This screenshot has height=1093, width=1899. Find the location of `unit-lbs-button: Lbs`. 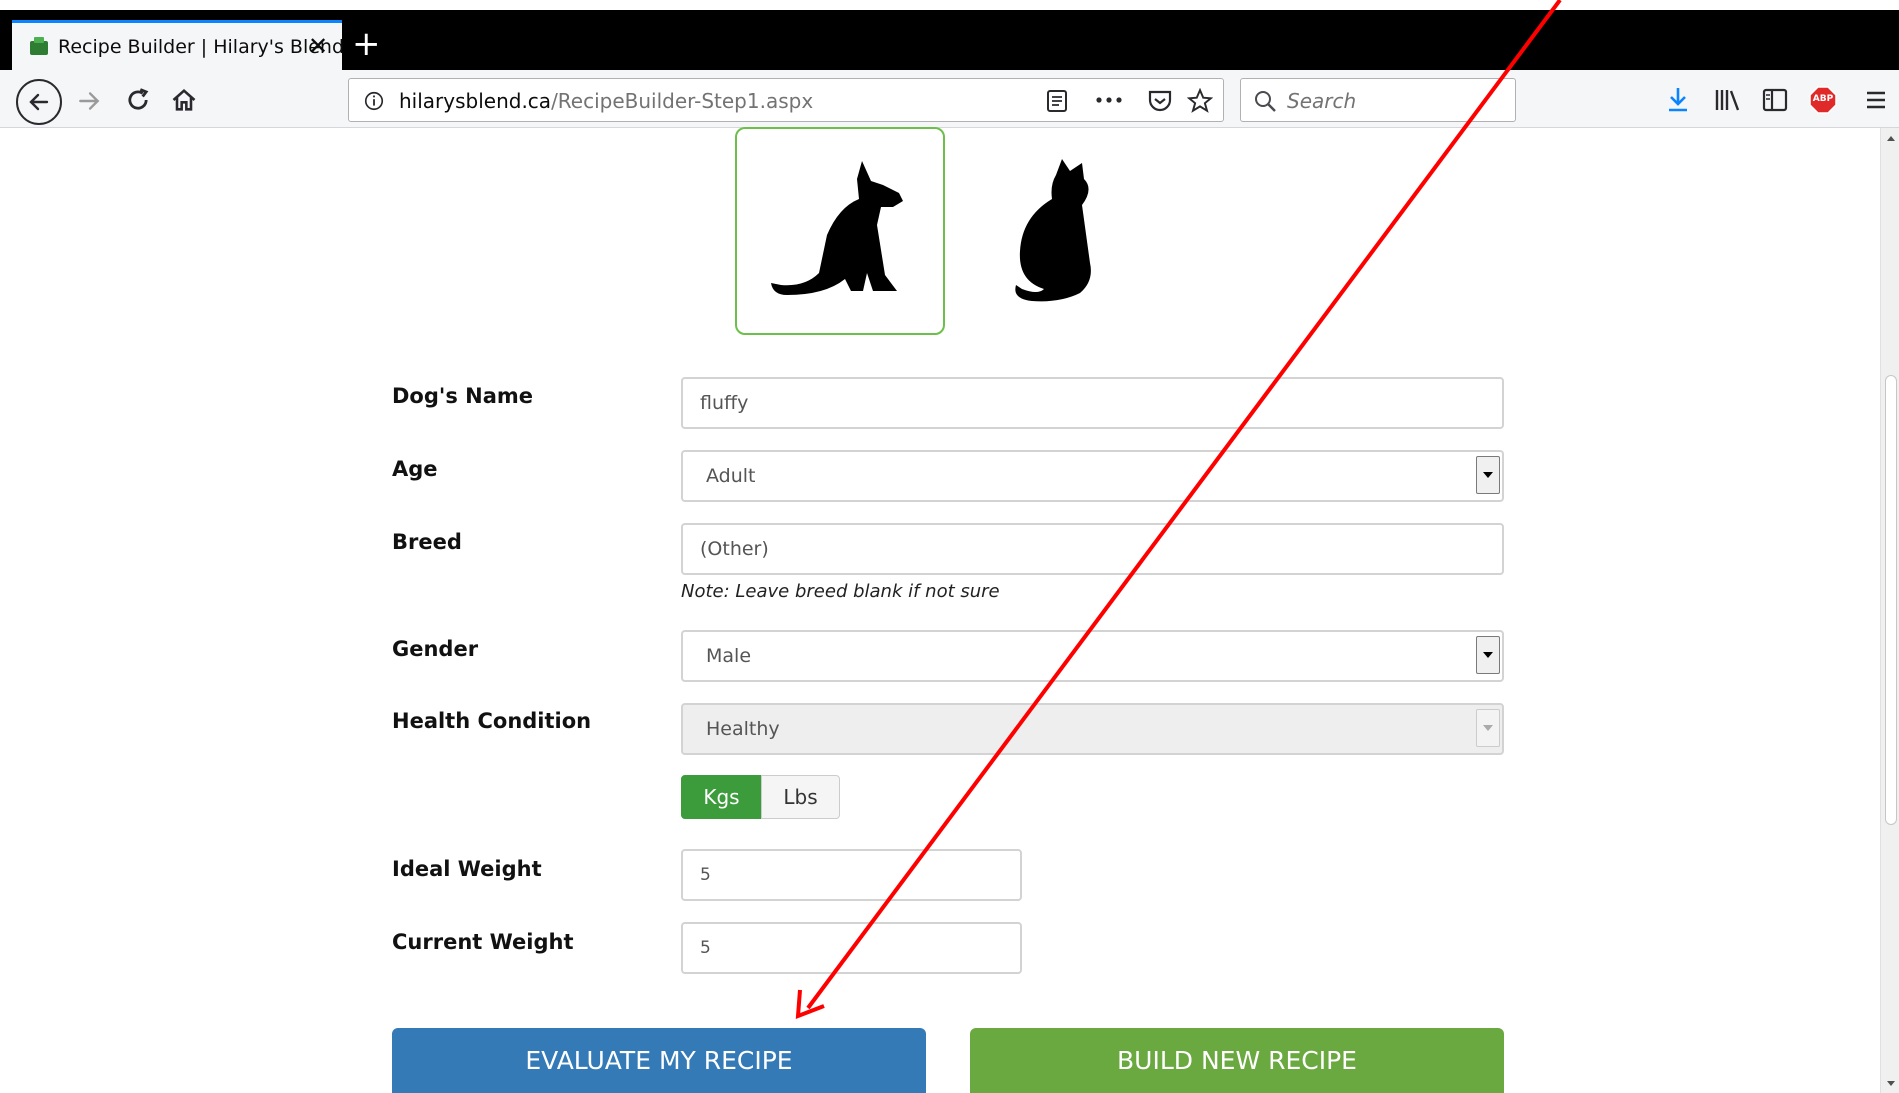

unit-lbs-button: Lbs is located at coordinates (800, 797).